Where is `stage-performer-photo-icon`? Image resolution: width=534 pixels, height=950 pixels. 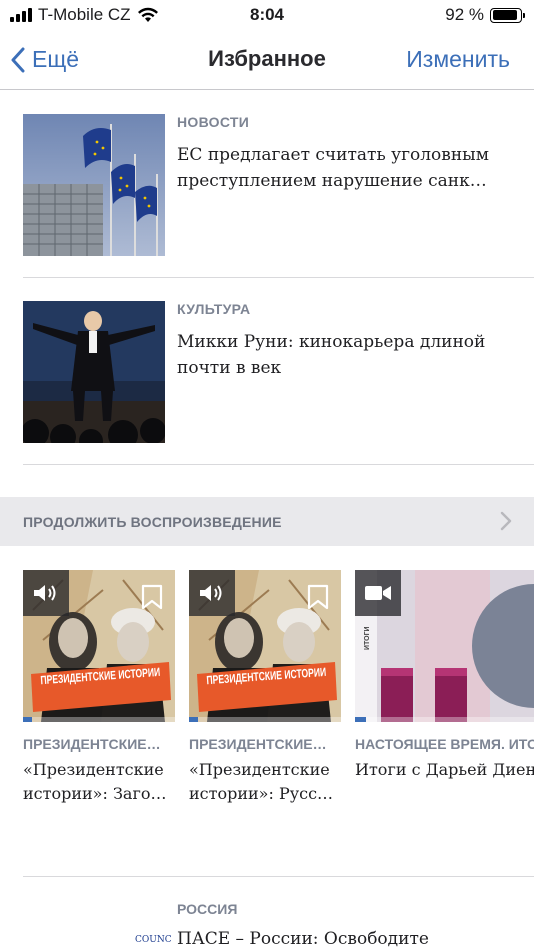 stage-performer-photo-icon is located at coordinates (94, 372).